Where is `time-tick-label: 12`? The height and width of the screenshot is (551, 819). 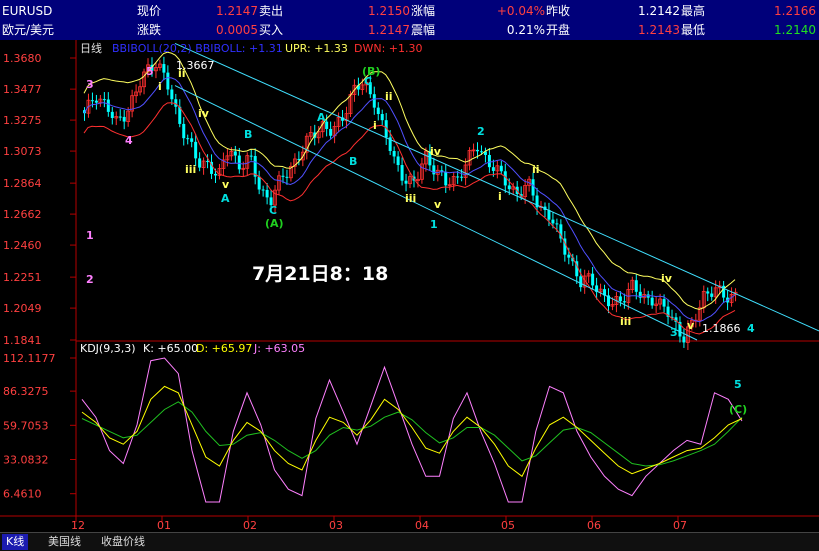 time-tick-label: 12 is located at coordinates (78, 525).